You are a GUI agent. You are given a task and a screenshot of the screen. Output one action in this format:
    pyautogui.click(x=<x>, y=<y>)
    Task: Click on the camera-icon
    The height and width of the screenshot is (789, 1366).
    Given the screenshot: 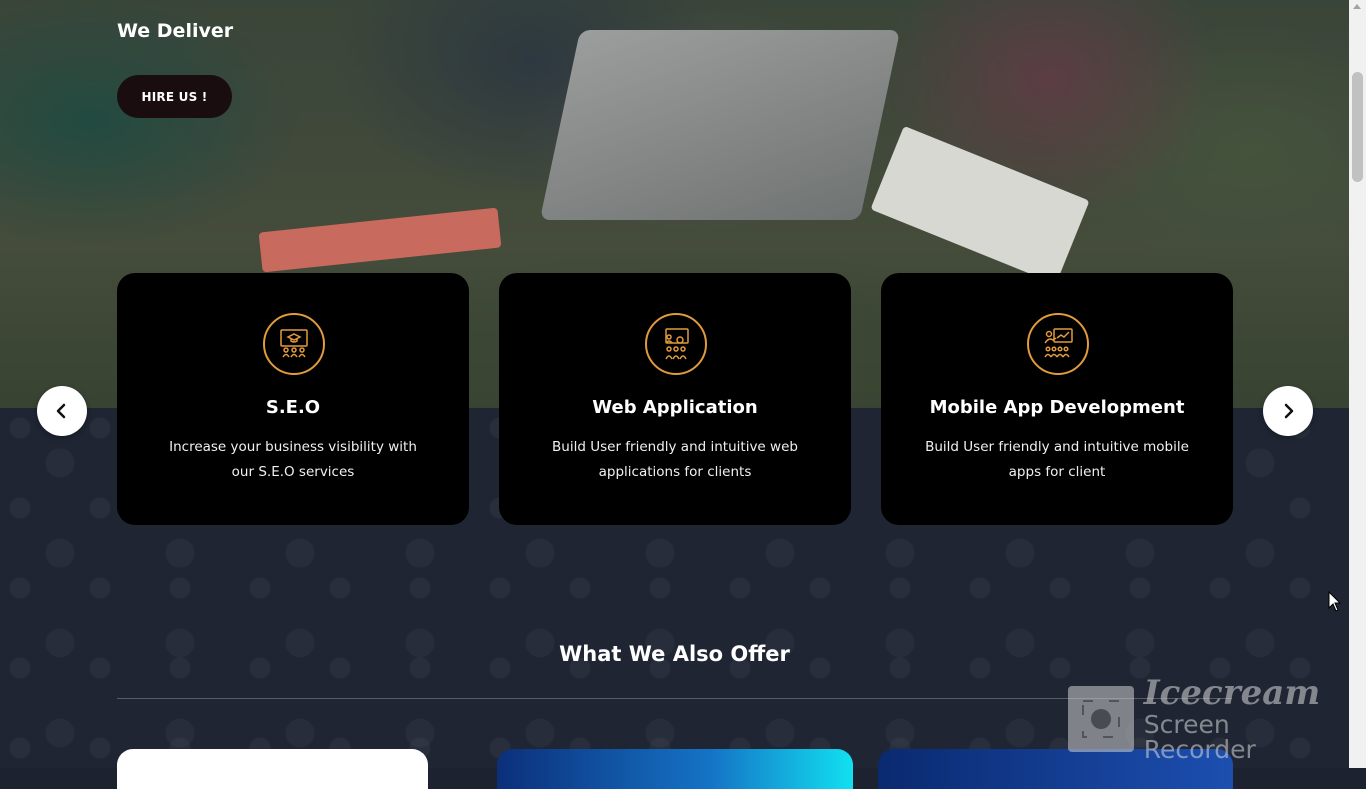 What is the action you would take?
    pyautogui.click(x=1101, y=719)
    